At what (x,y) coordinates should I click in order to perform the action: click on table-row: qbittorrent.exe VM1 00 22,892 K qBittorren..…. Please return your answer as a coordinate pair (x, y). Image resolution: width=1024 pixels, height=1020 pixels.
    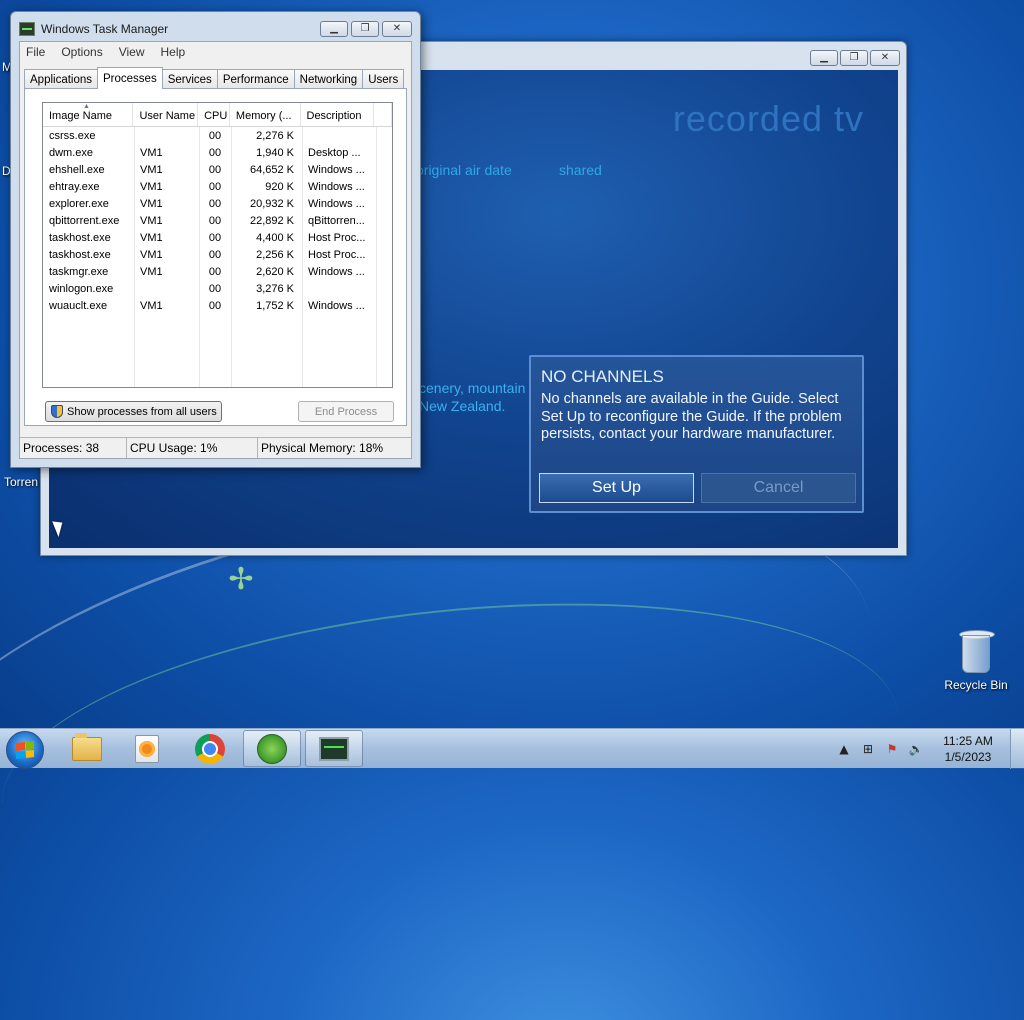
    Looking at the image, I should click on (217, 220).